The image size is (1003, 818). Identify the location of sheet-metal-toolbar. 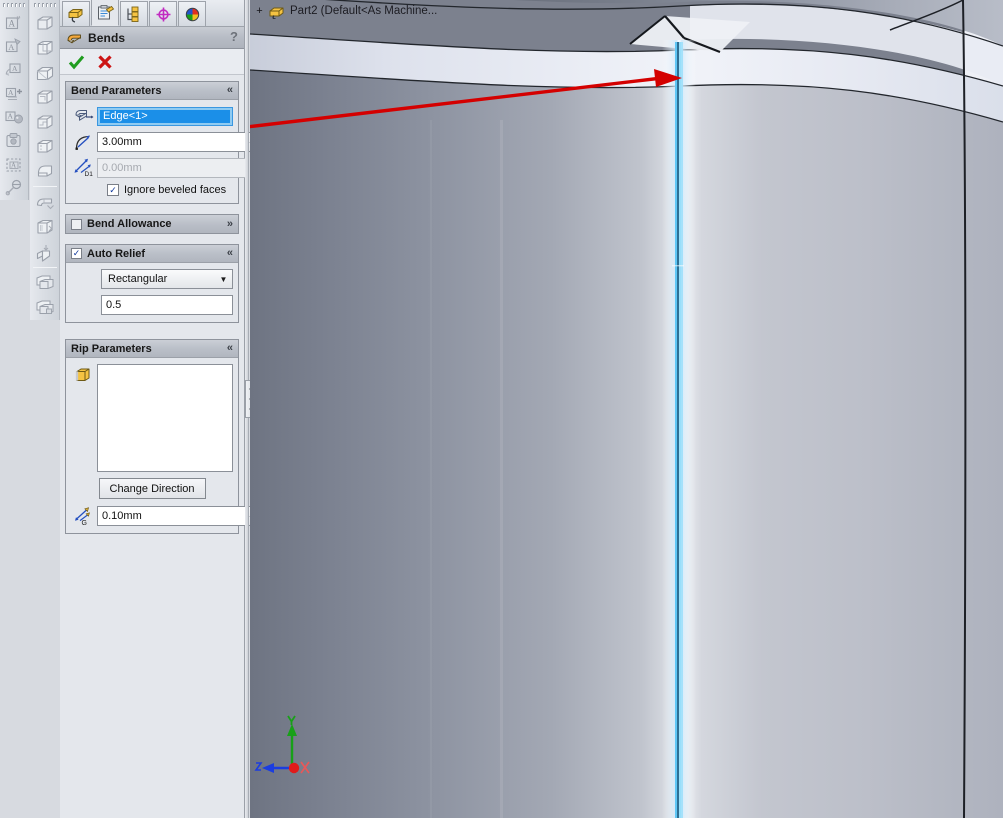
(45, 160).